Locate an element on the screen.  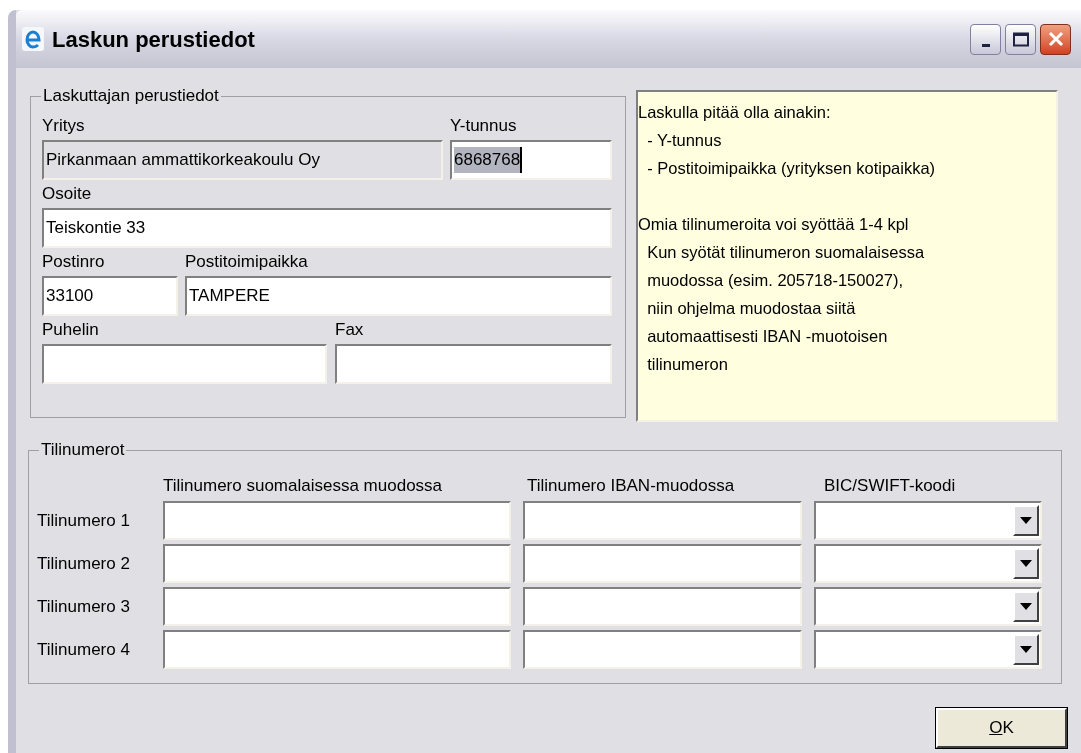
info-text: tilinumeron is located at coordinates (687, 364).